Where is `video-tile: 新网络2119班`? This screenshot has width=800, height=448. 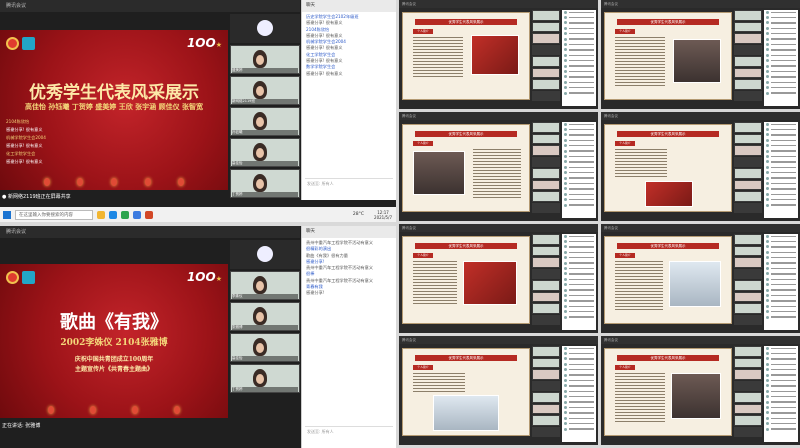
video-tile: 新网络2119班 is located at coordinates (265, 90).